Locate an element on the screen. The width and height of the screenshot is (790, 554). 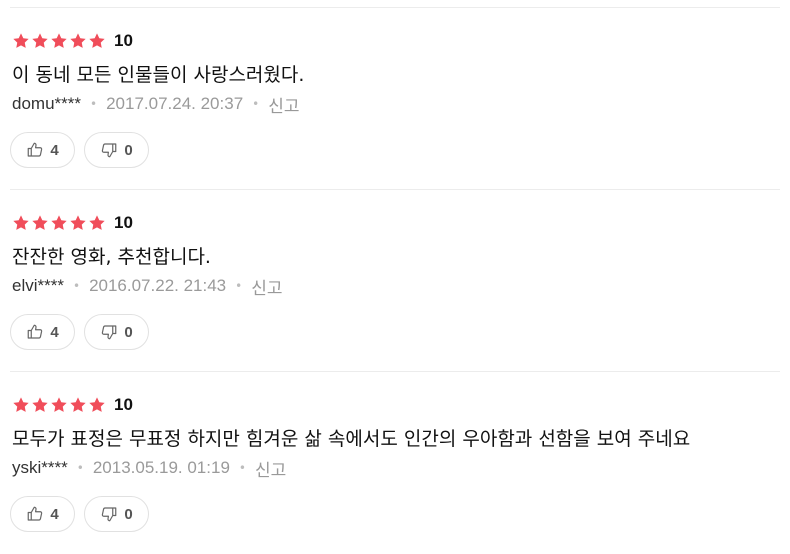
review-meta: elvi**** • 2016.07.22. 21:43 • 신고 is located at coordinates (147, 286).